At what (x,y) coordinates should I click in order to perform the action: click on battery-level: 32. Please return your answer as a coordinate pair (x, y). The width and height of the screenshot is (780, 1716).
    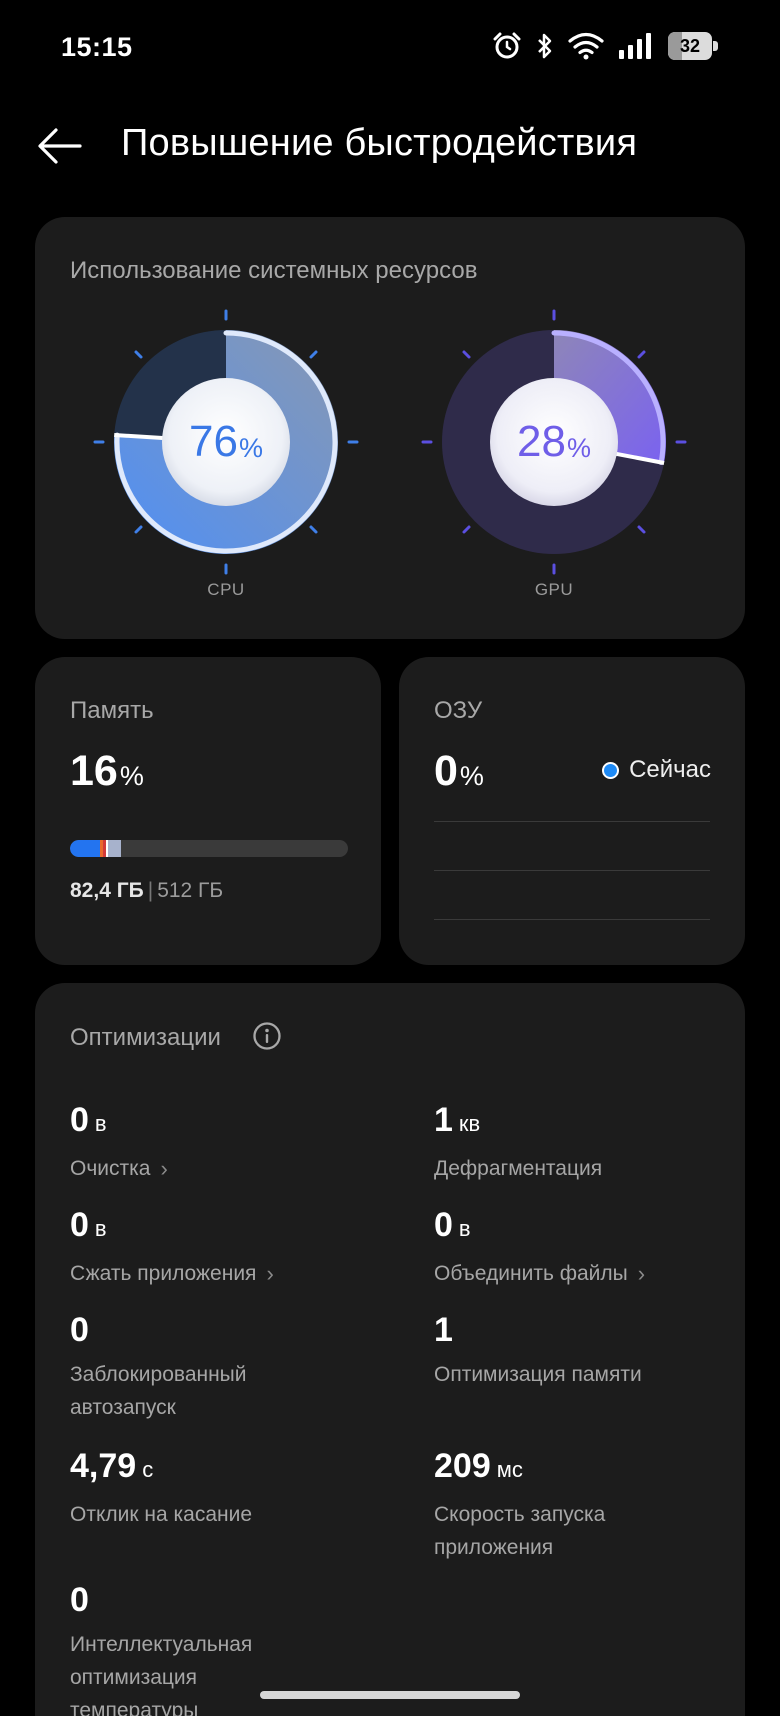
    Looking at the image, I should click on (690, 46).